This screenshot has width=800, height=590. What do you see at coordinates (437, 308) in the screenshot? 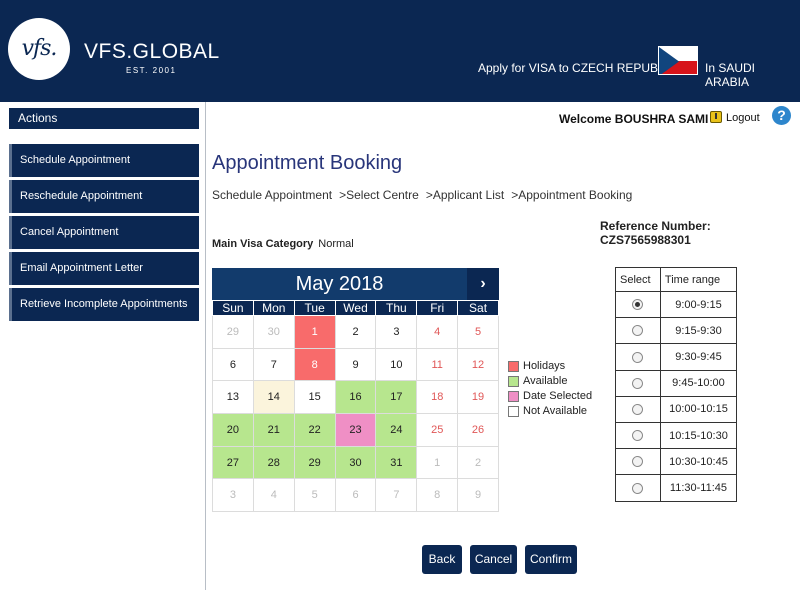
I see `weekday-label: Fri` at bounding box center [437, 308].